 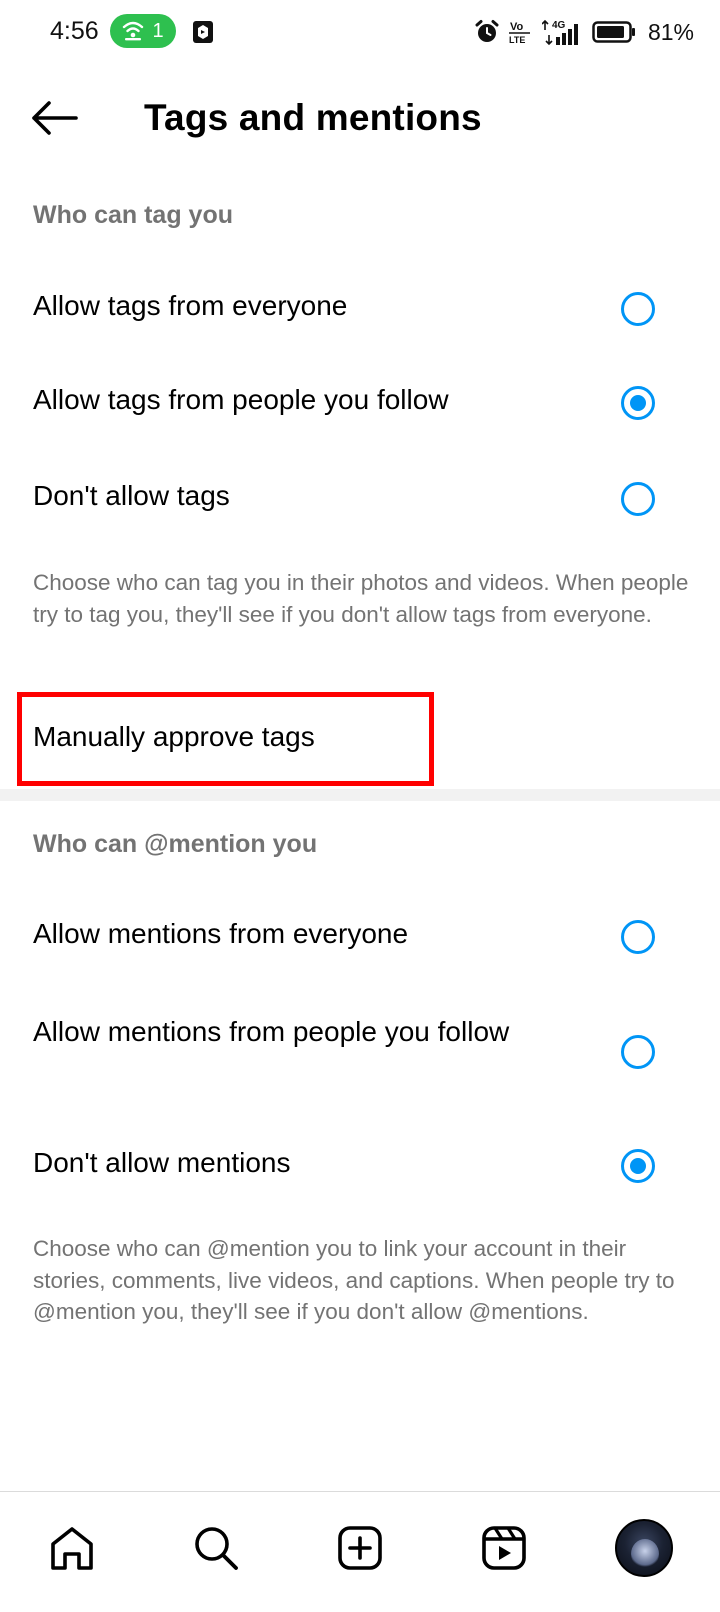 I want to click on tags-section-heading: Who can tag you, so click(x=133, y=215).